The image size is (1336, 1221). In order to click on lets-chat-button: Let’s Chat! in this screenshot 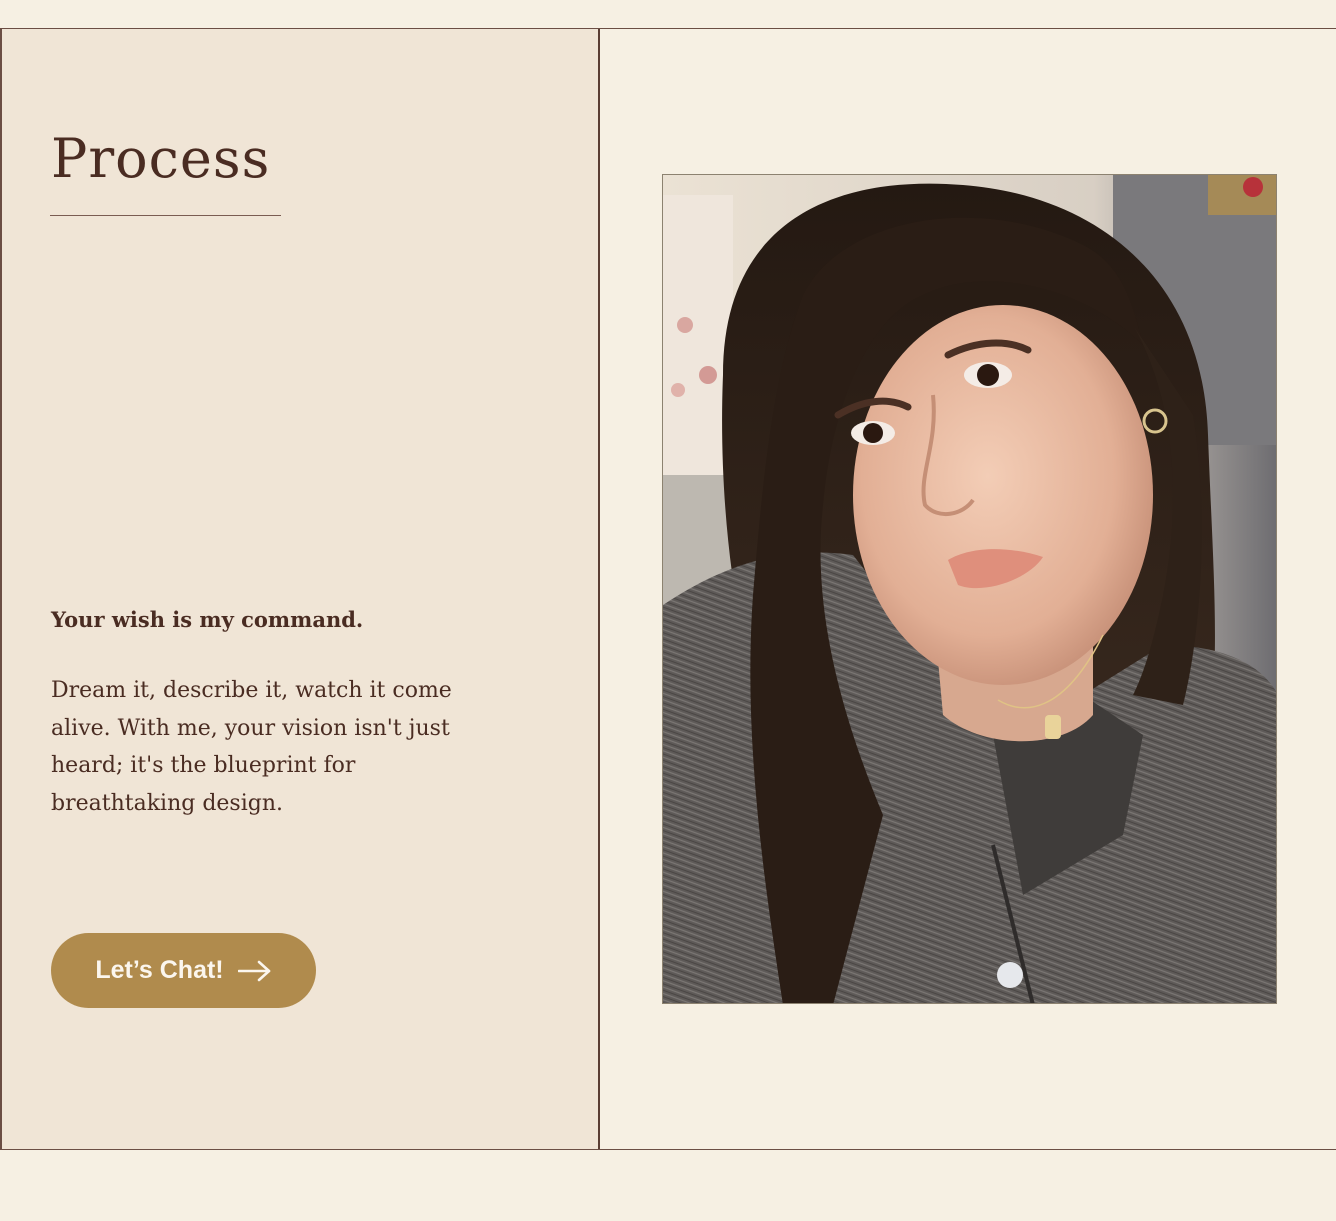, I will do `click(183, 970)`.